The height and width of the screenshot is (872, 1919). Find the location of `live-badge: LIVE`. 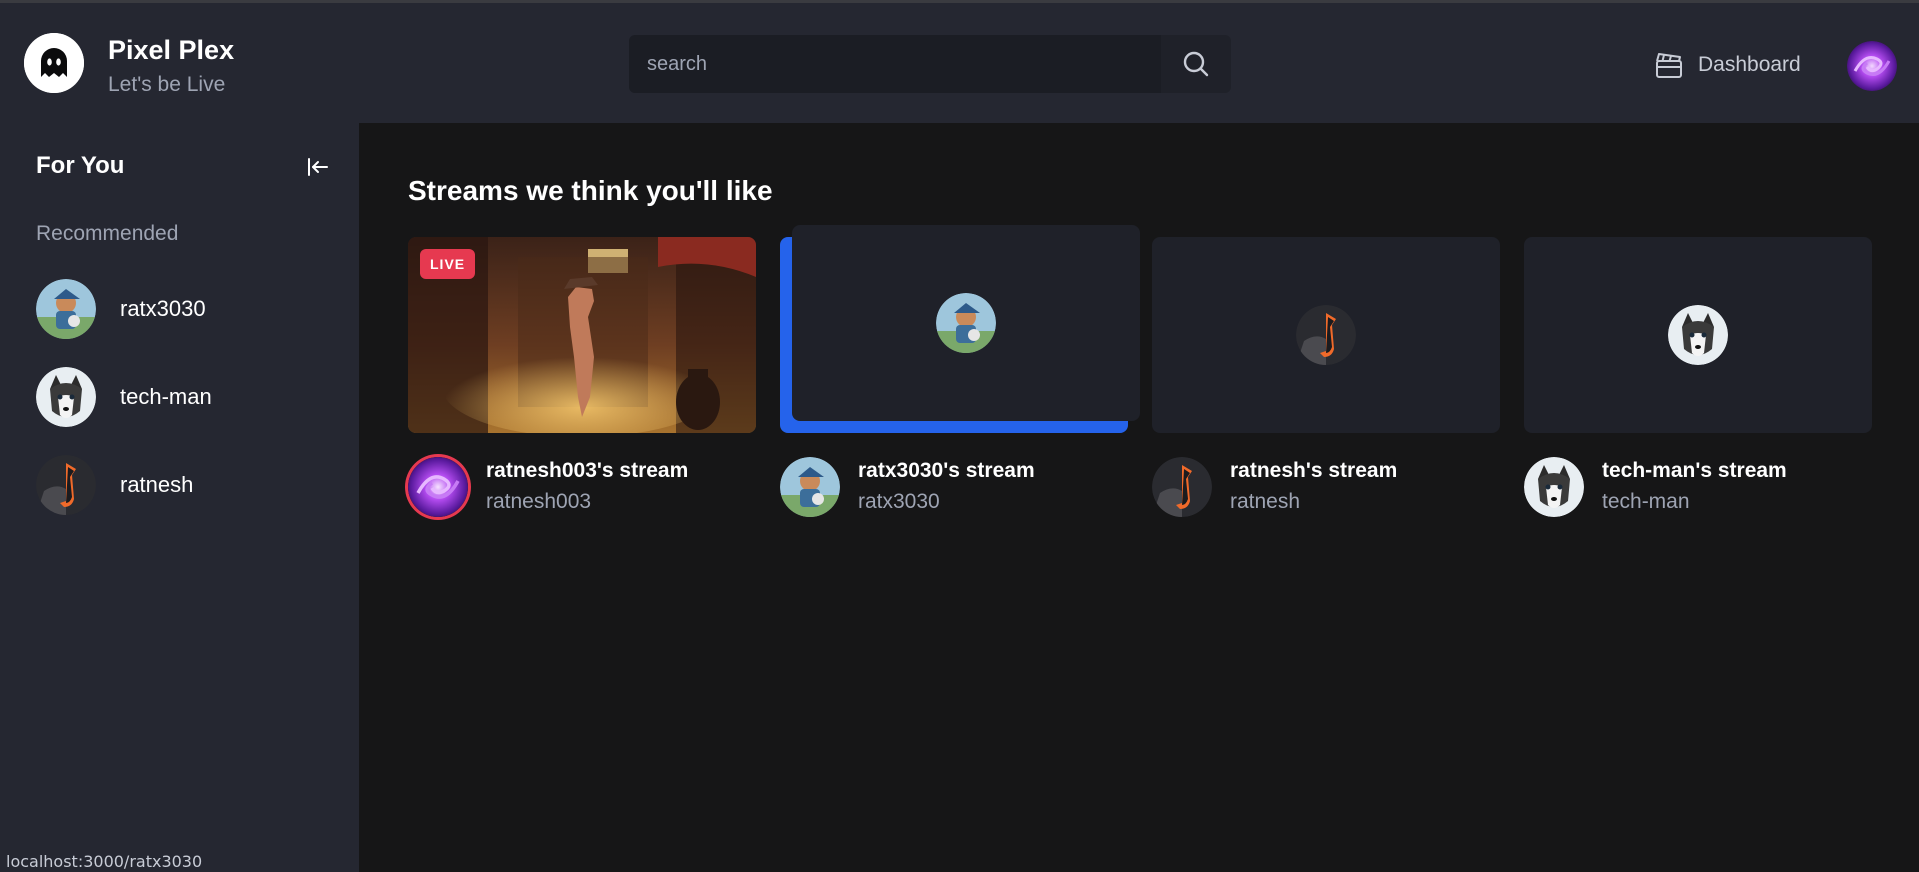

live-badge: LIVE is located at coordinates (448, 264).